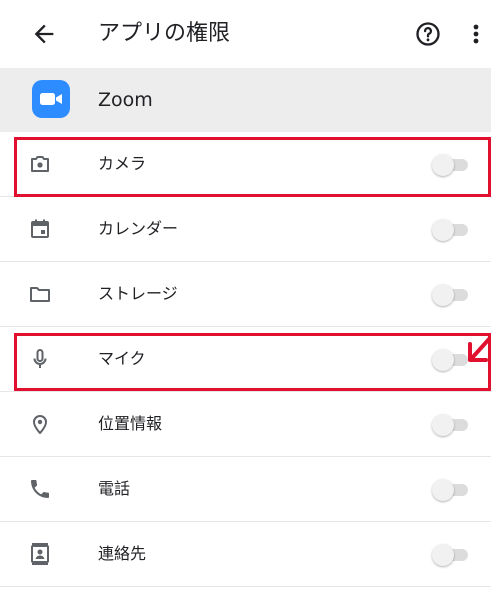 The width and height of the screenshot is (491, 602). I want to click on arrow-left-icon, so click(44, 34).